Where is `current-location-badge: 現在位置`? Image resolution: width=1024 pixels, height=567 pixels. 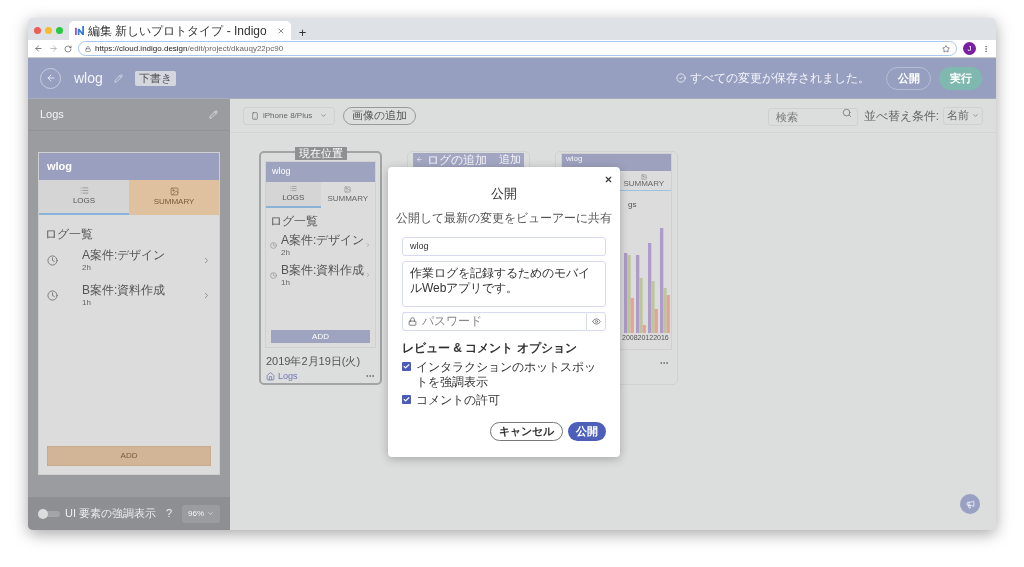 current-location-badge: 現在位置 is located at coordinates (320, 153).